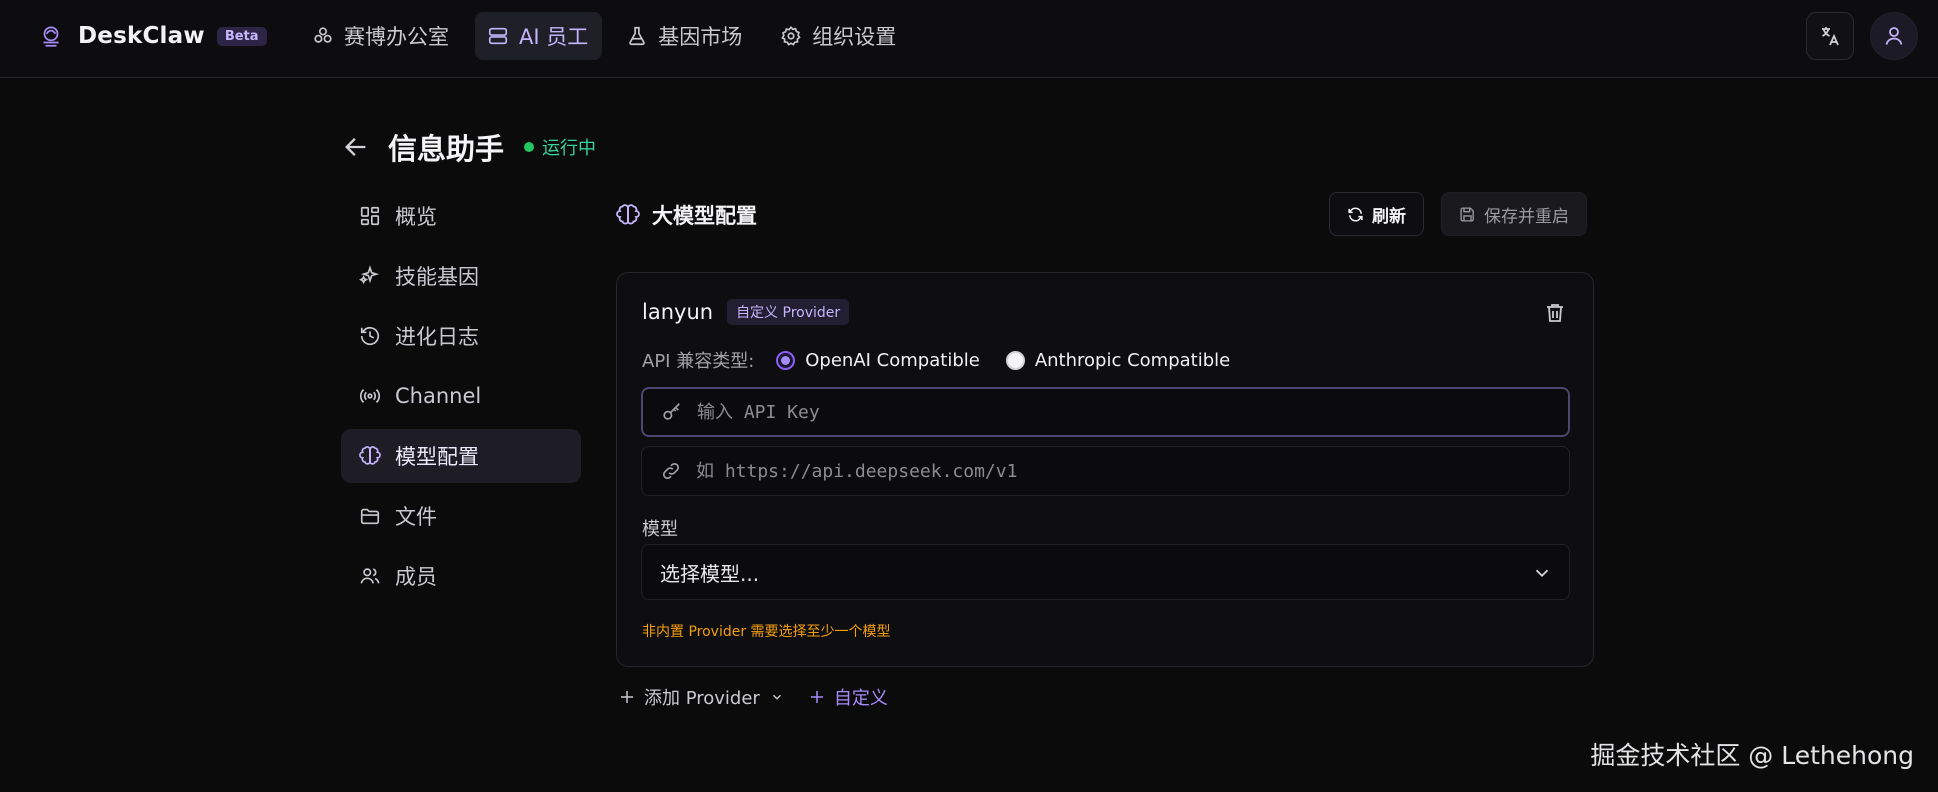  What do you see at coordinates (370, 276) in the screenshot?
I see `sparkle-icon` at bounding box center [370, 276].